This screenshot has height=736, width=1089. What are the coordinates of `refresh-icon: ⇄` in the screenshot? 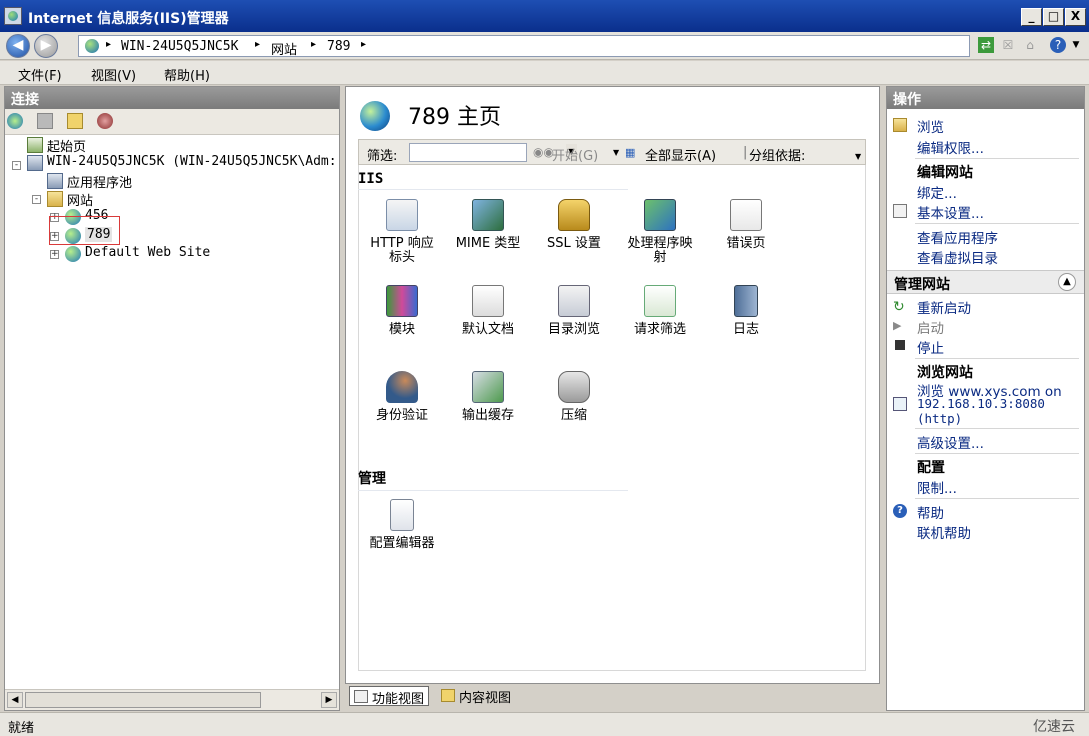 It's located at (986, 45).